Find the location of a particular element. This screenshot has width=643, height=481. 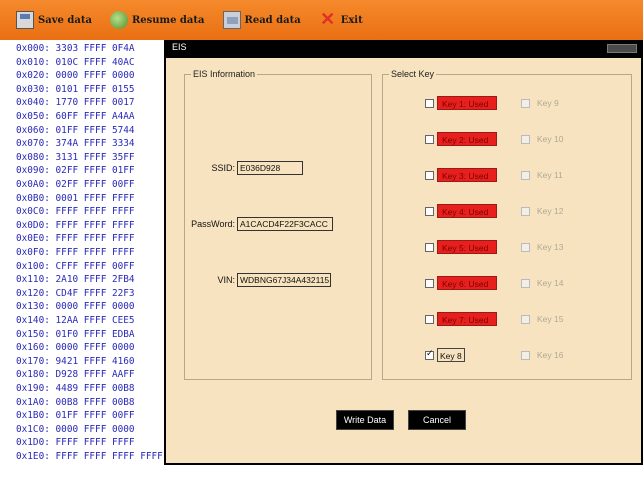

write-data-button: Write Data is located at coordinates (365, 420).